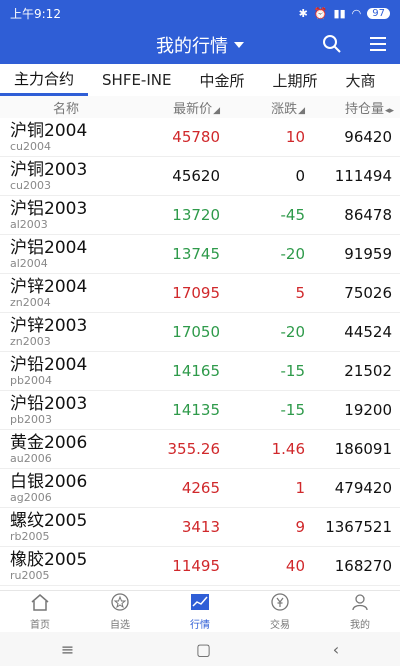  Describe the element at coordinates (60, 527) in the screenshot. I see `contract-name-cell: 螺纹2005 rb2005` at that location.